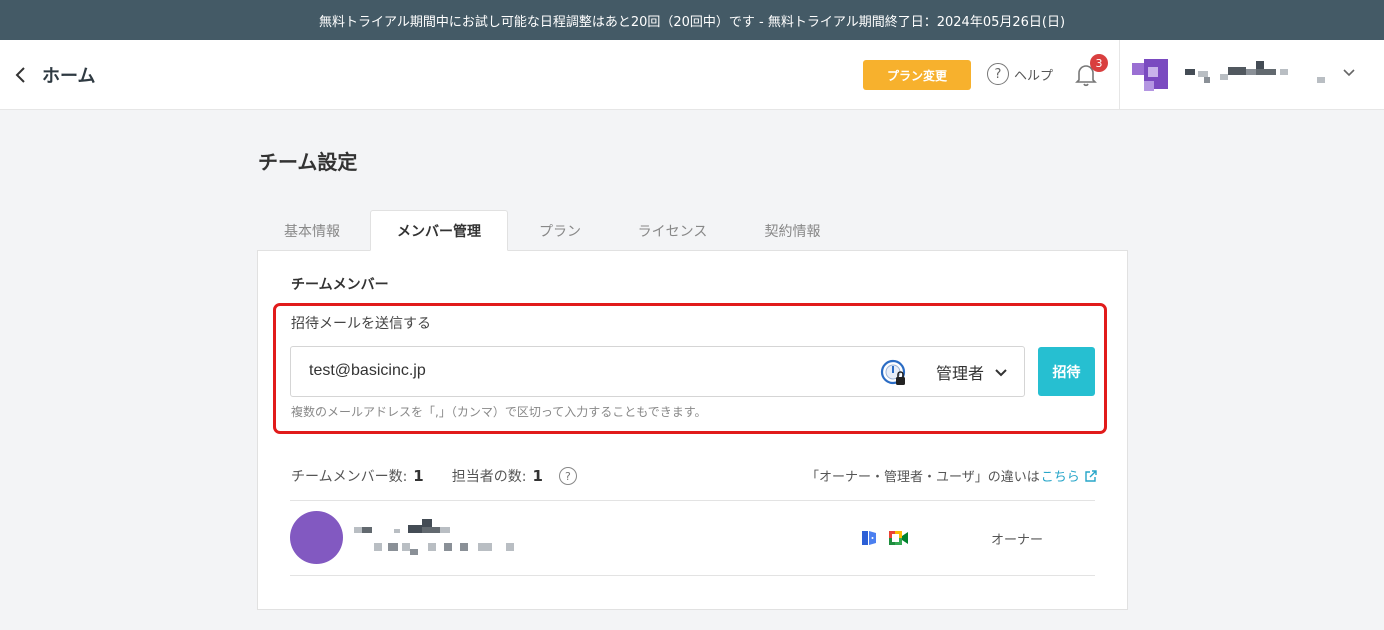  I want to click on member-count-label: チームメンバー数:, so click(349, 477).